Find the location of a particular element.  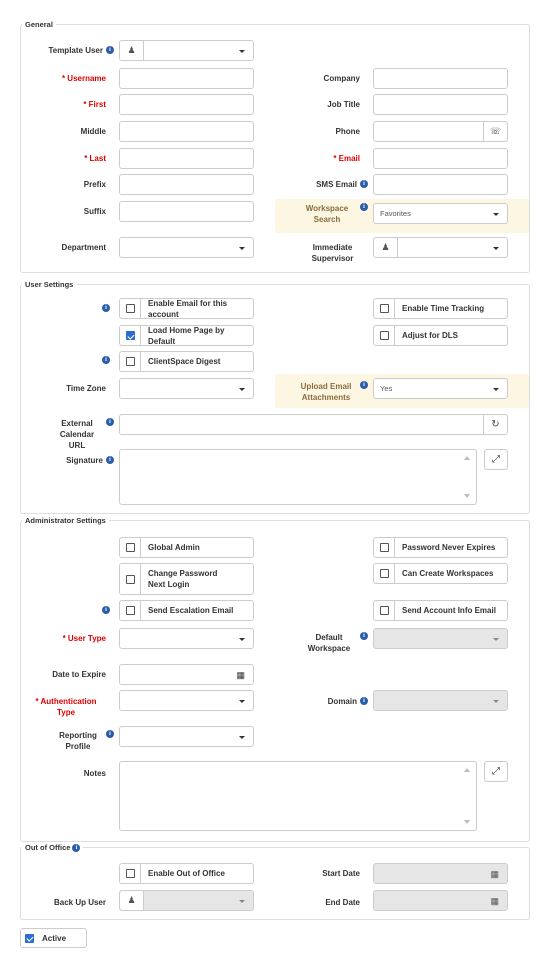

refresh-icon: ↻ is located at coordinates (495, 424).